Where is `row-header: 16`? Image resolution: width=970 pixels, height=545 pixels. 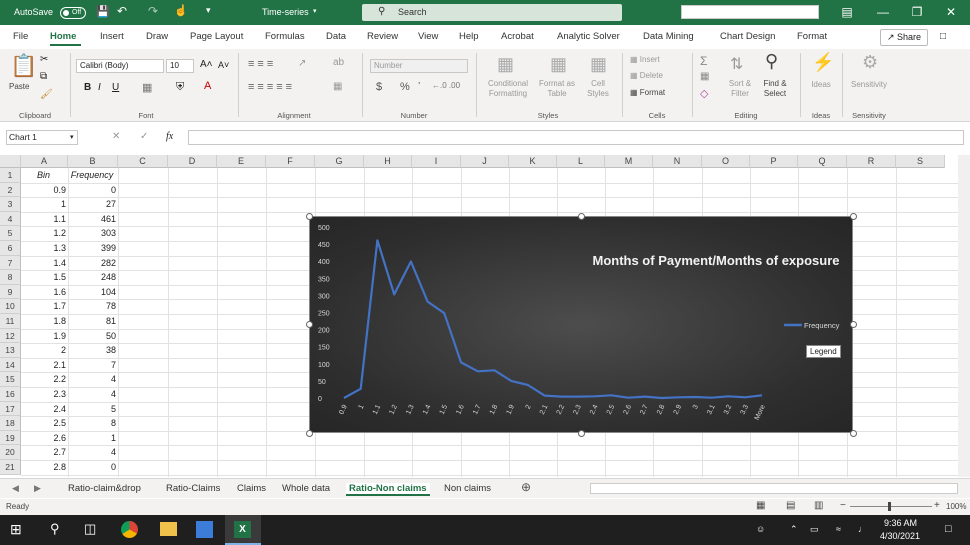
row-header: 16 is located at coordinates (10, 394).